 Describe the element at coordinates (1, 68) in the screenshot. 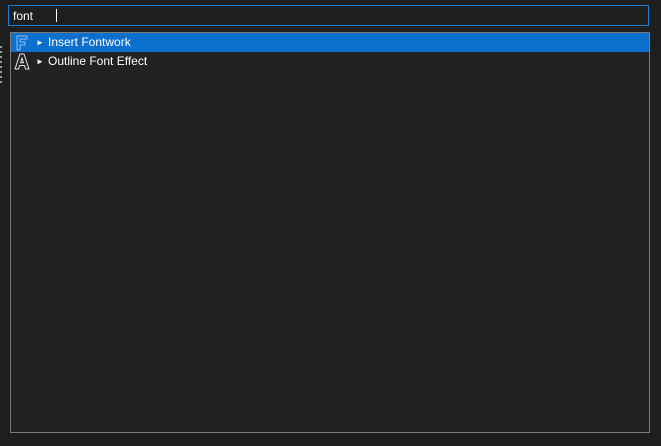

I see `window-edge-grip` at that location.